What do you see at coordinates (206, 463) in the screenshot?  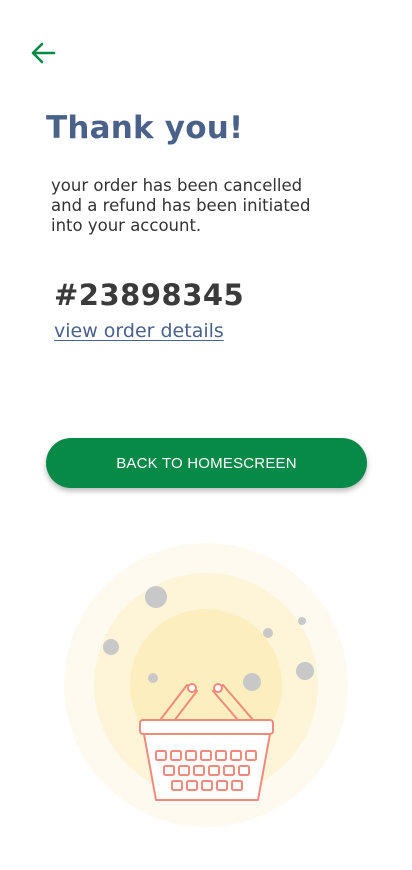 I see `back-to-homescreen-button: BACK TO HOMESCREEN` at bounding box center [206, 463].